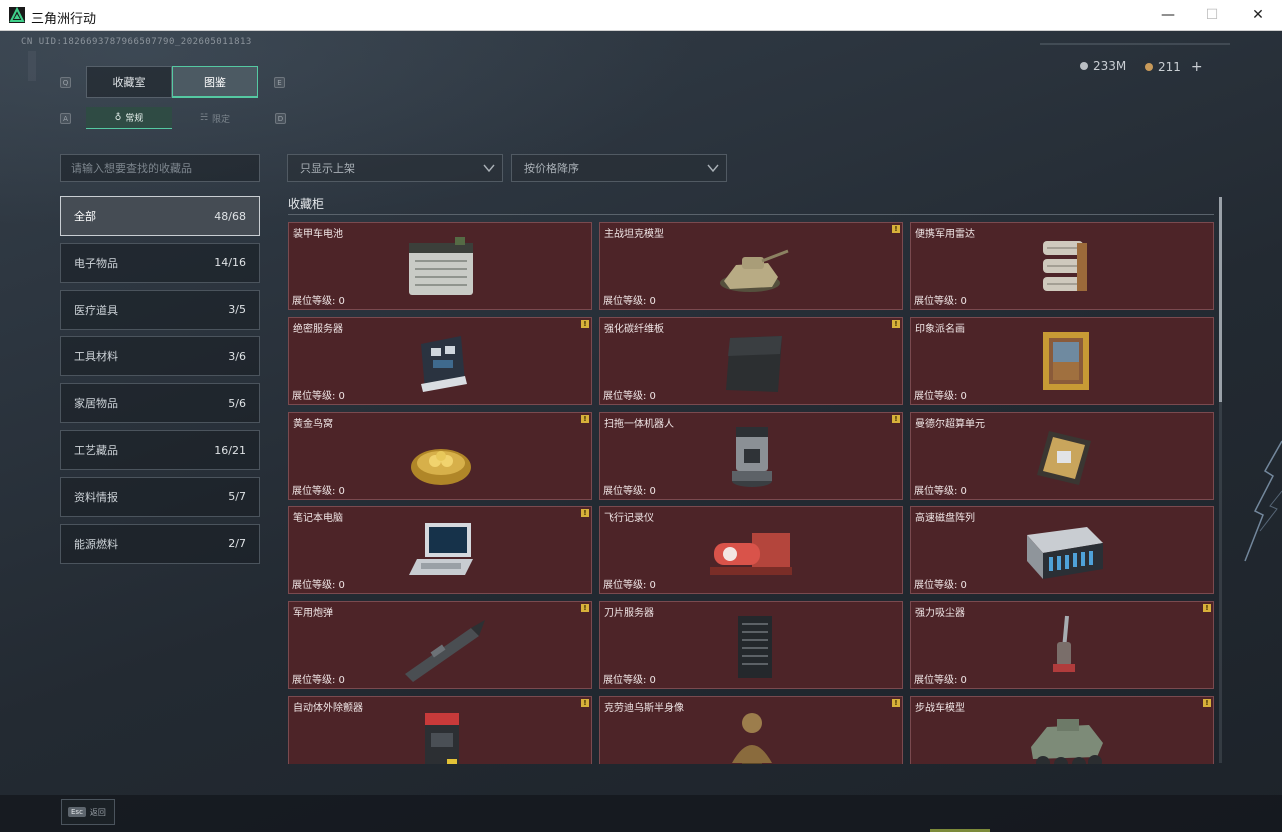 This screenshot has width=1282, height=832. What do you see at coordinates (88, 812) in the screenshot?
I see `back-button: Esc 返回` at bounding box center [88, 812].